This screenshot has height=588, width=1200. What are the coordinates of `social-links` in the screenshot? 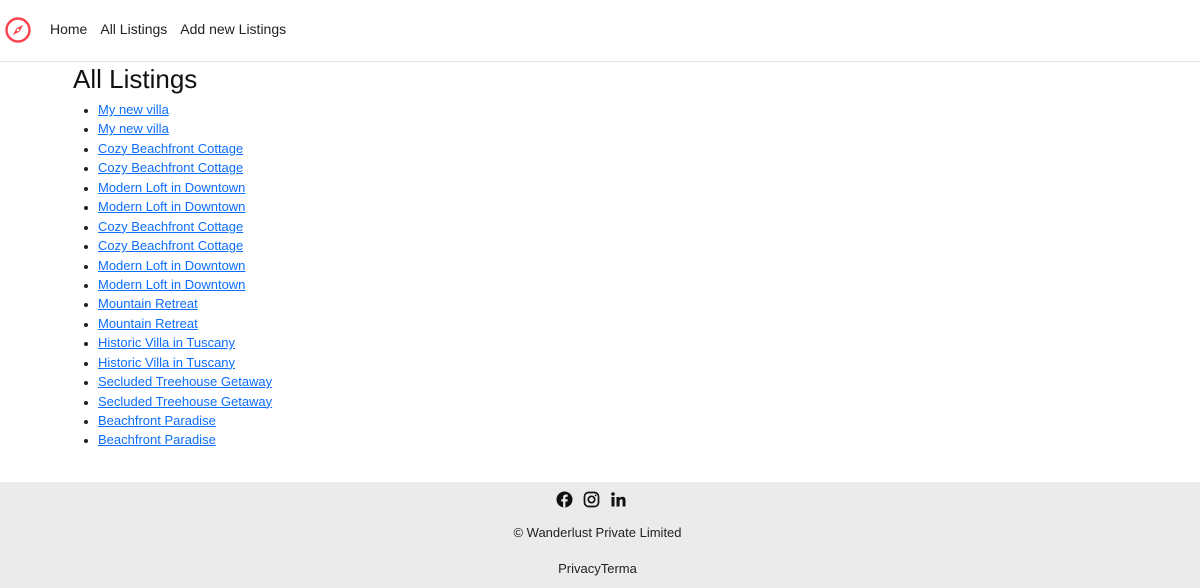 It's located at (591, 499).